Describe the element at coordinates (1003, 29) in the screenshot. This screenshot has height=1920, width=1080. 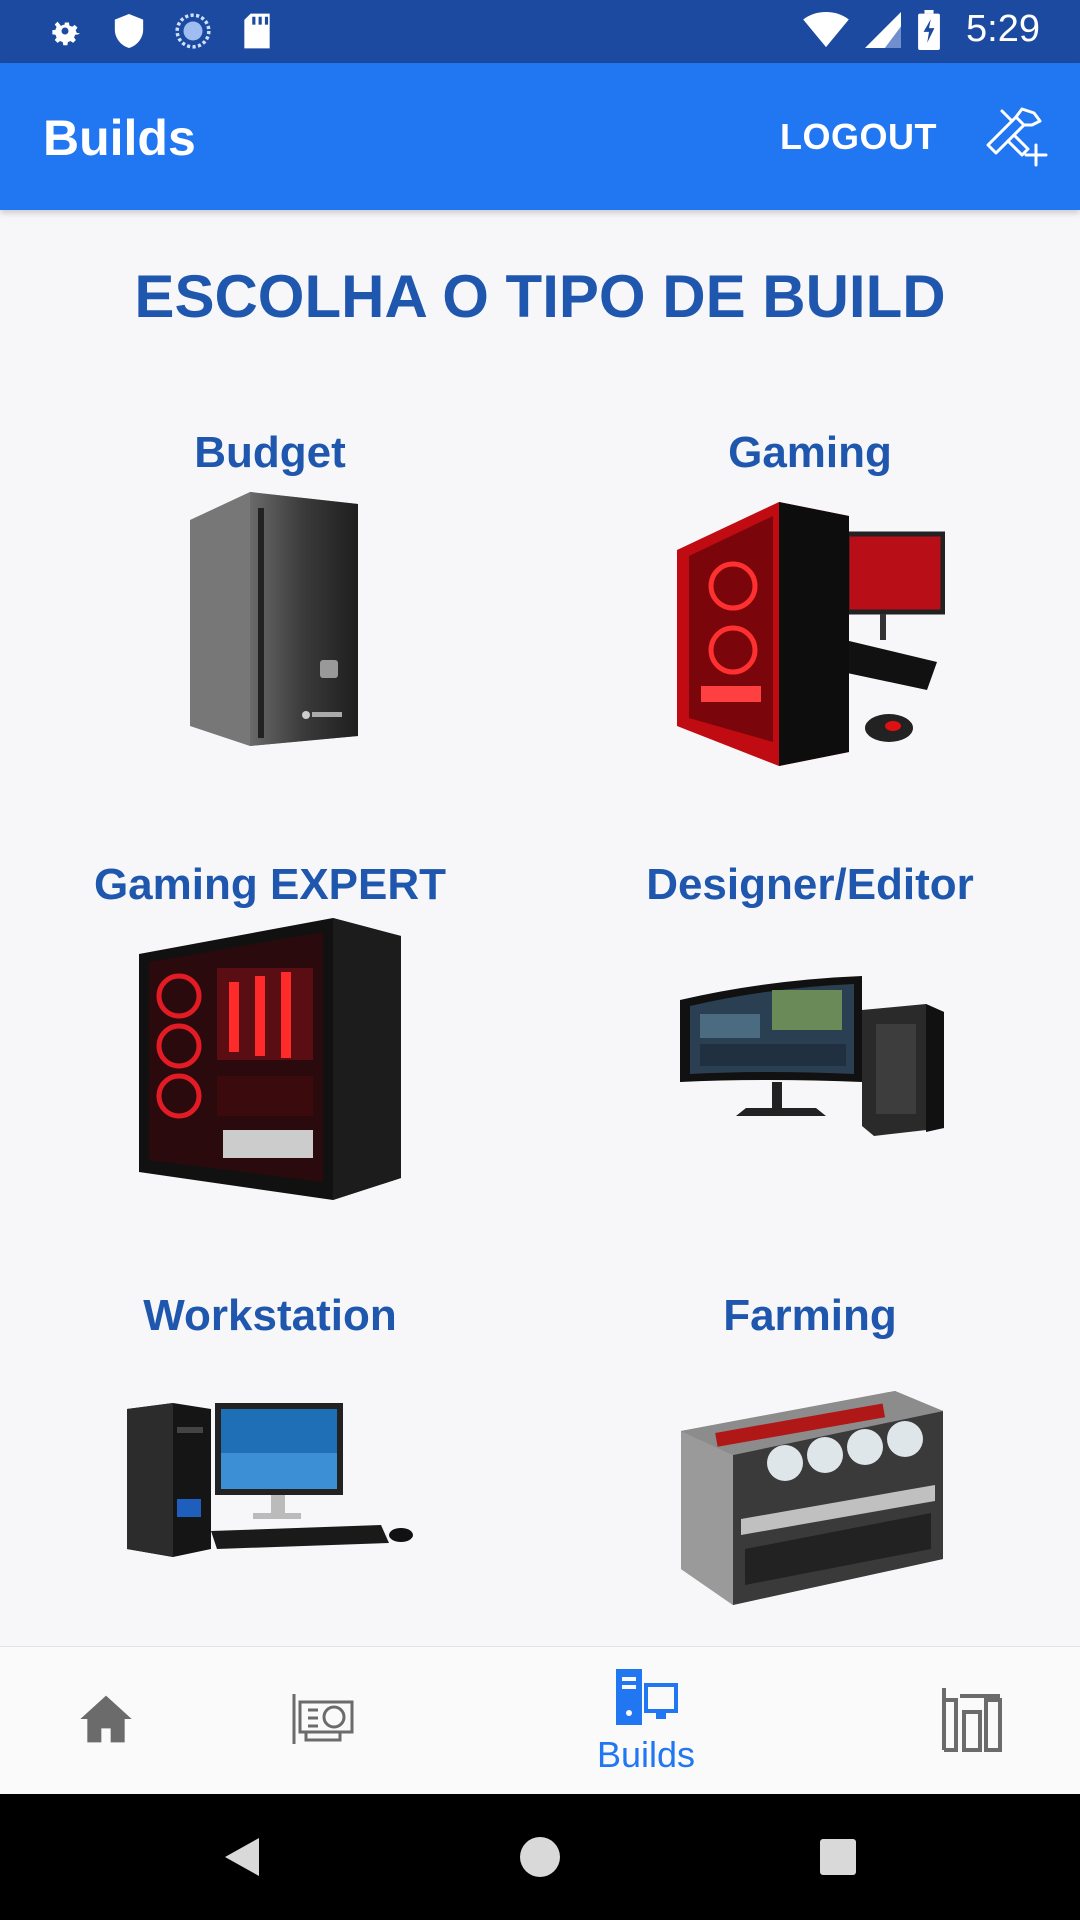
I see `status-time: 5:29` at that location.